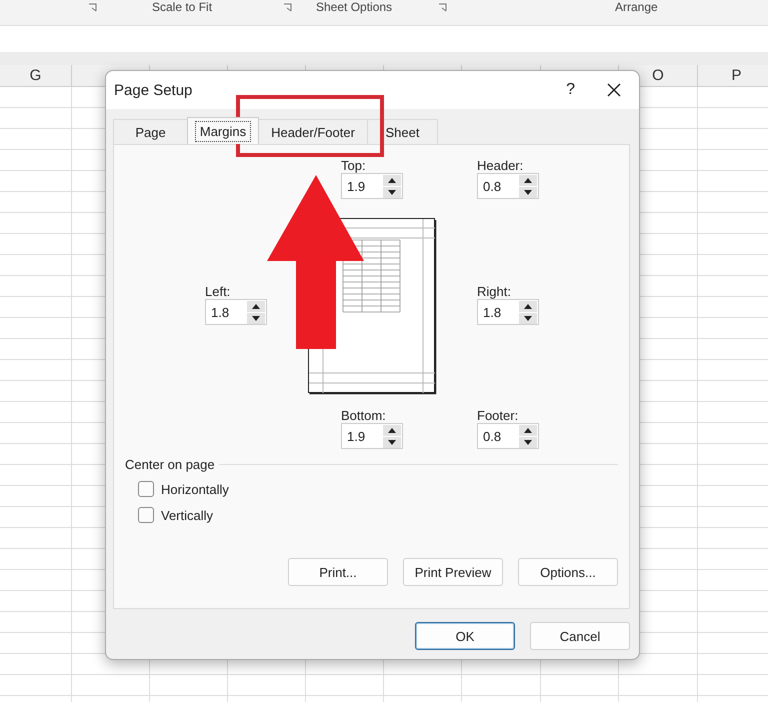 Image resolution: width=768 pixels, height=702 pixels. I want to click on section-label: Center on page, so click(170, 464).